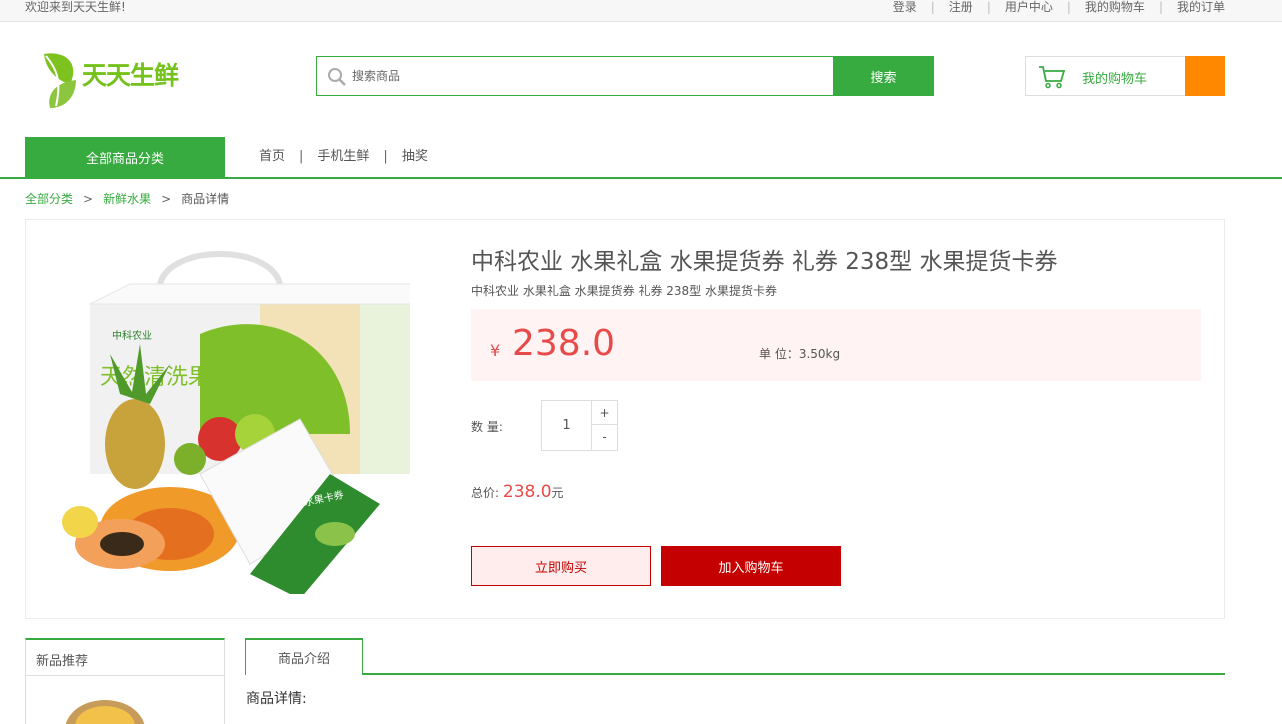 Image resolution: width=1282 pixels, height=724 pixels. Describe the element at coordinates (1052, 77) in the screenshot. I see `shopping-cart-icon` at that location.